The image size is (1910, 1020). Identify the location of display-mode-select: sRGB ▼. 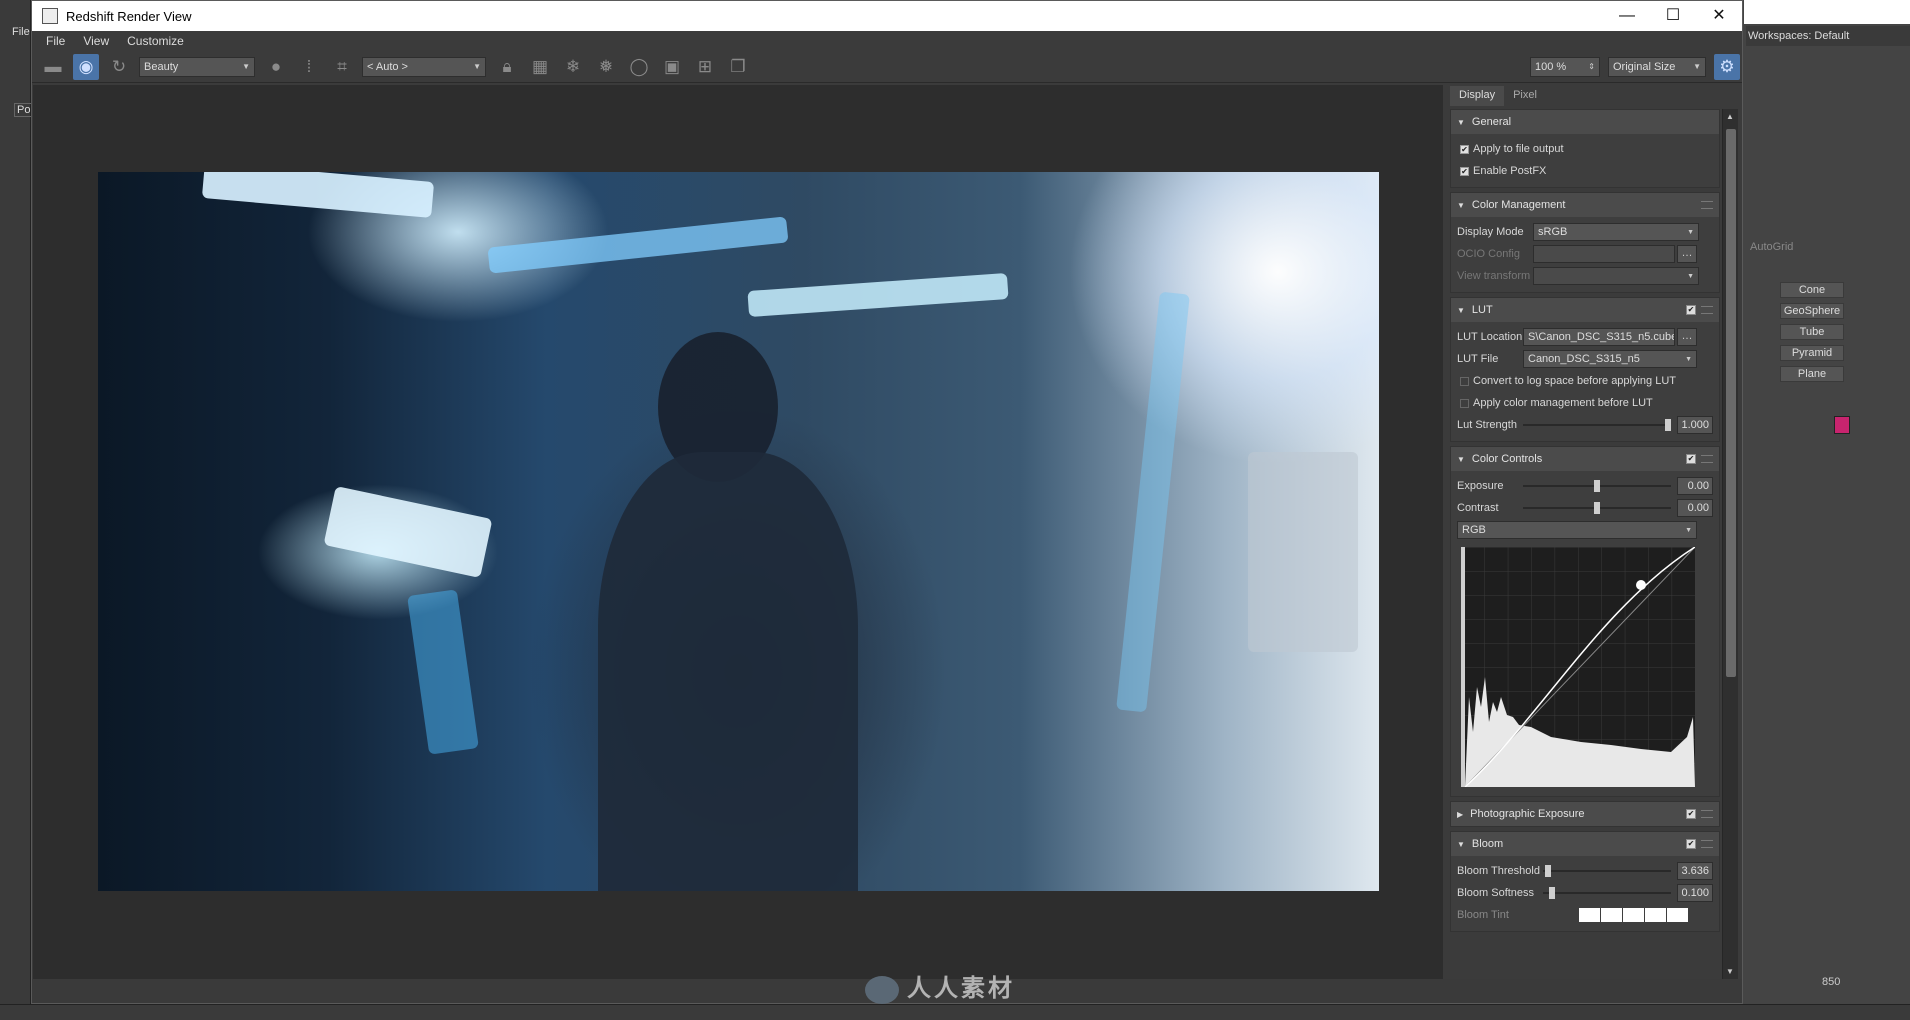
(1616, 232).